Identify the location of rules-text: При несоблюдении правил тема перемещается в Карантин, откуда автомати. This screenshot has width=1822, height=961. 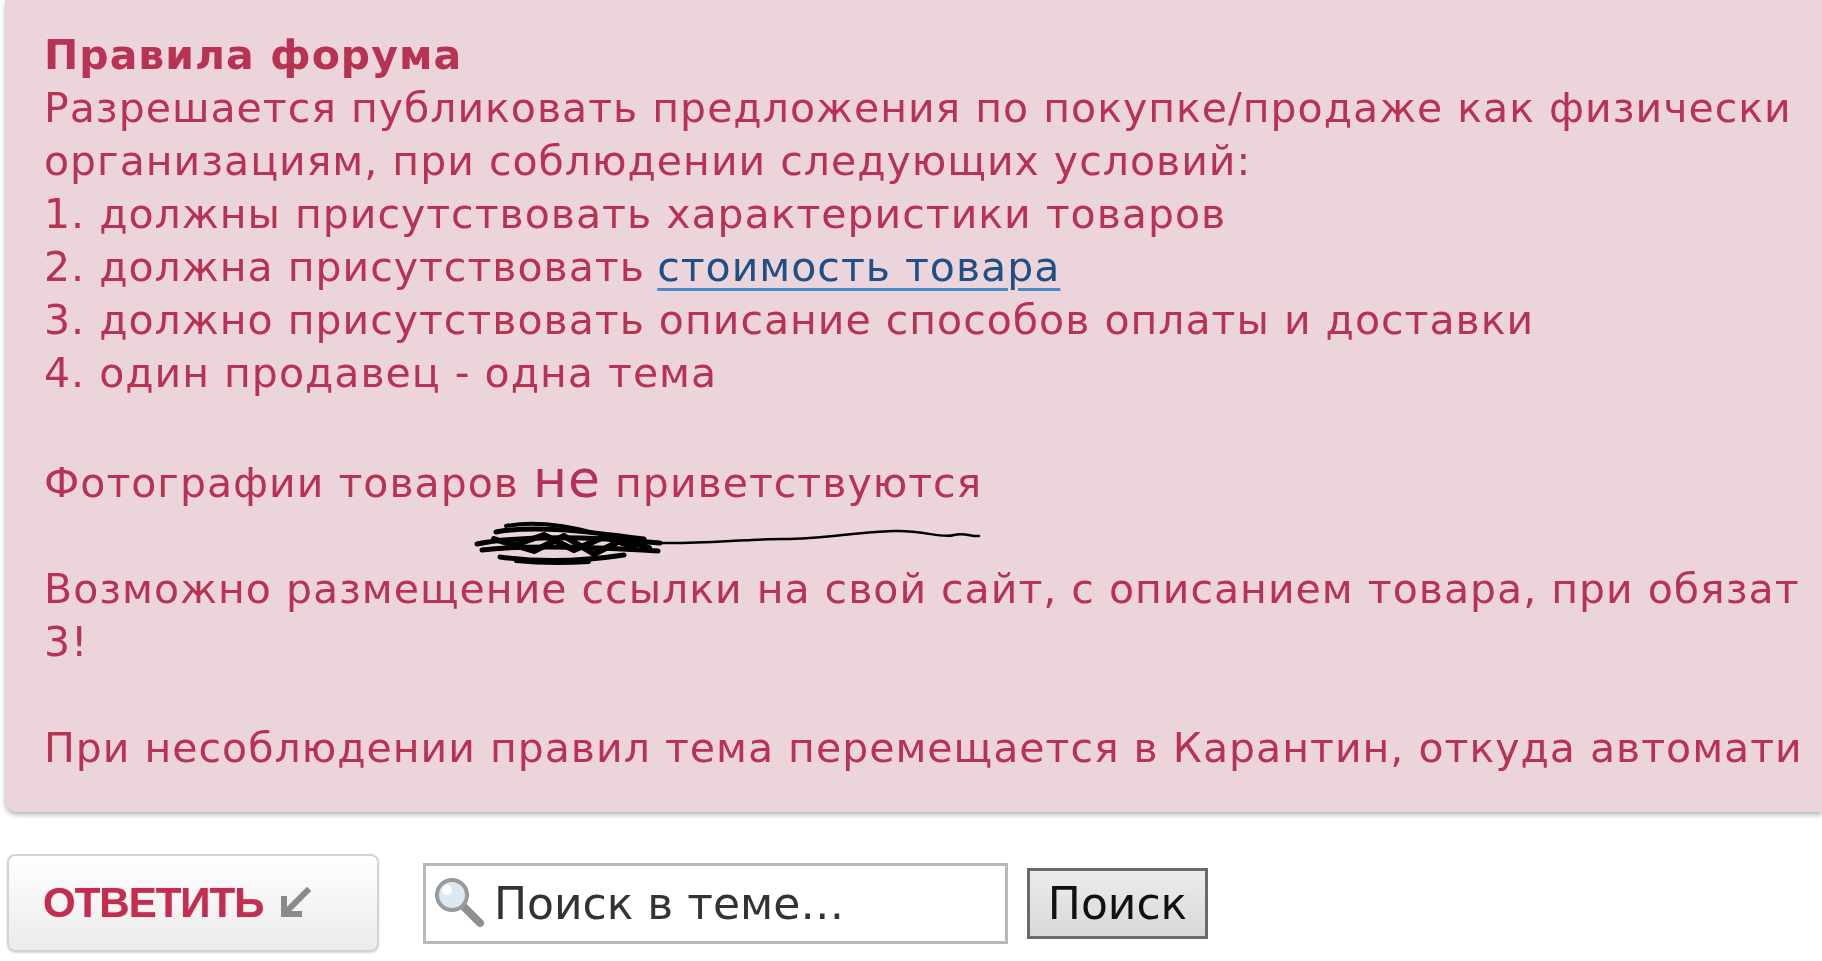
(923, 748).